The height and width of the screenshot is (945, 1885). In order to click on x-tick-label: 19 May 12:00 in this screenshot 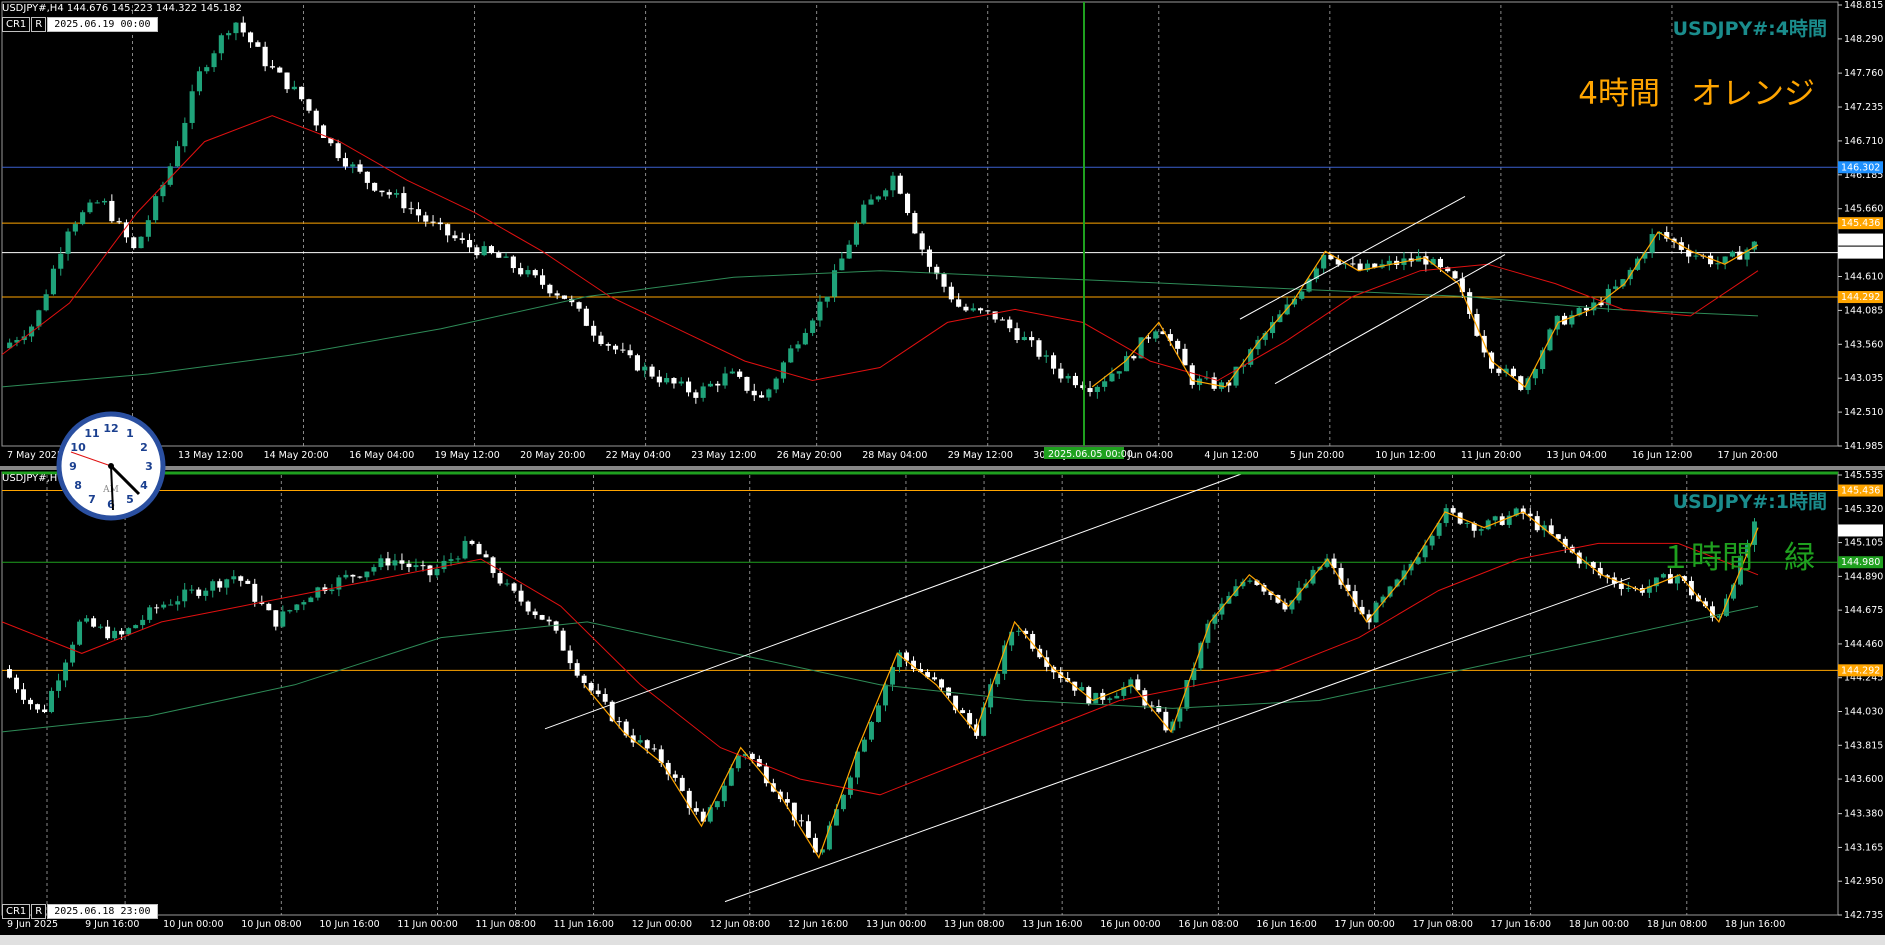, I will do `click(467, 455)`.